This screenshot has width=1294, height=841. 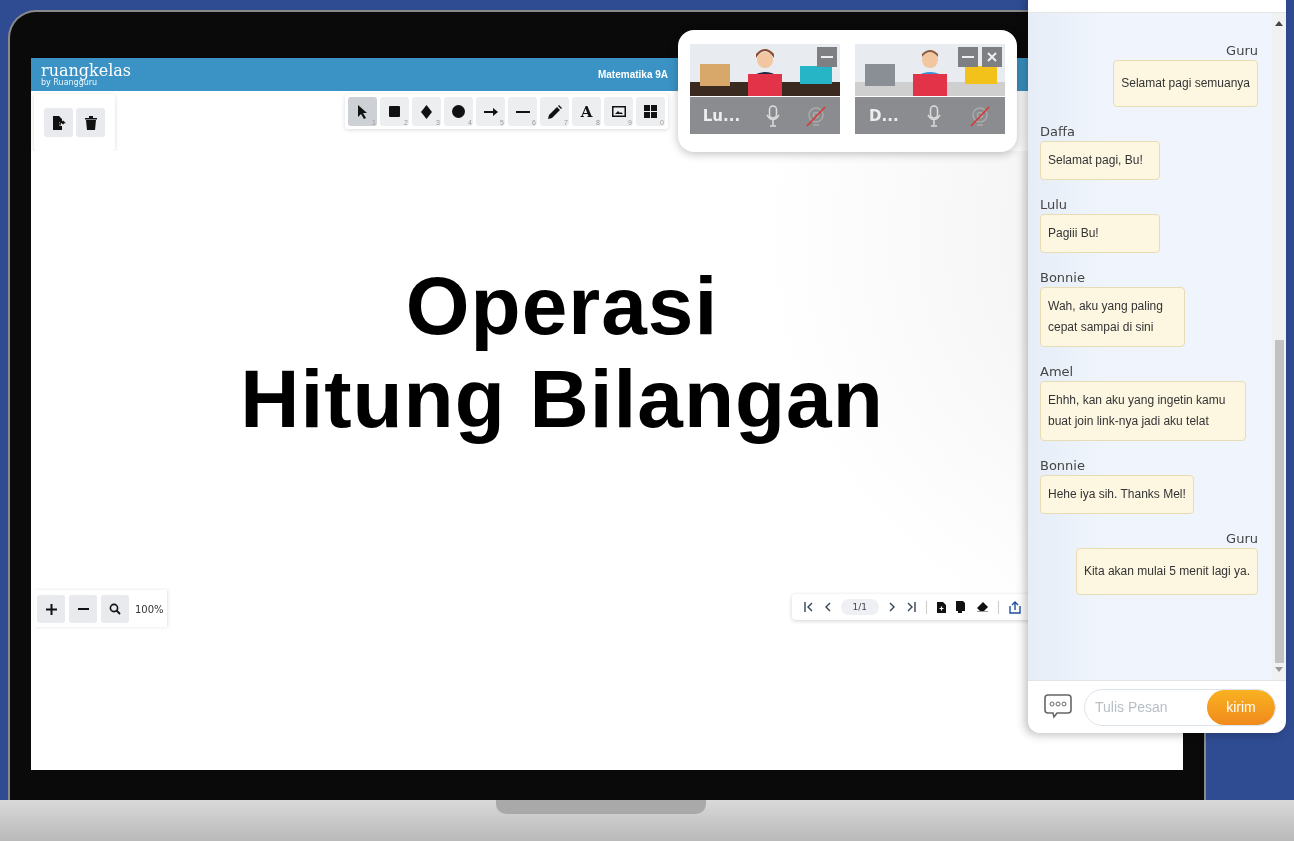 I want to click on export-button, so click(x=58, y=122).